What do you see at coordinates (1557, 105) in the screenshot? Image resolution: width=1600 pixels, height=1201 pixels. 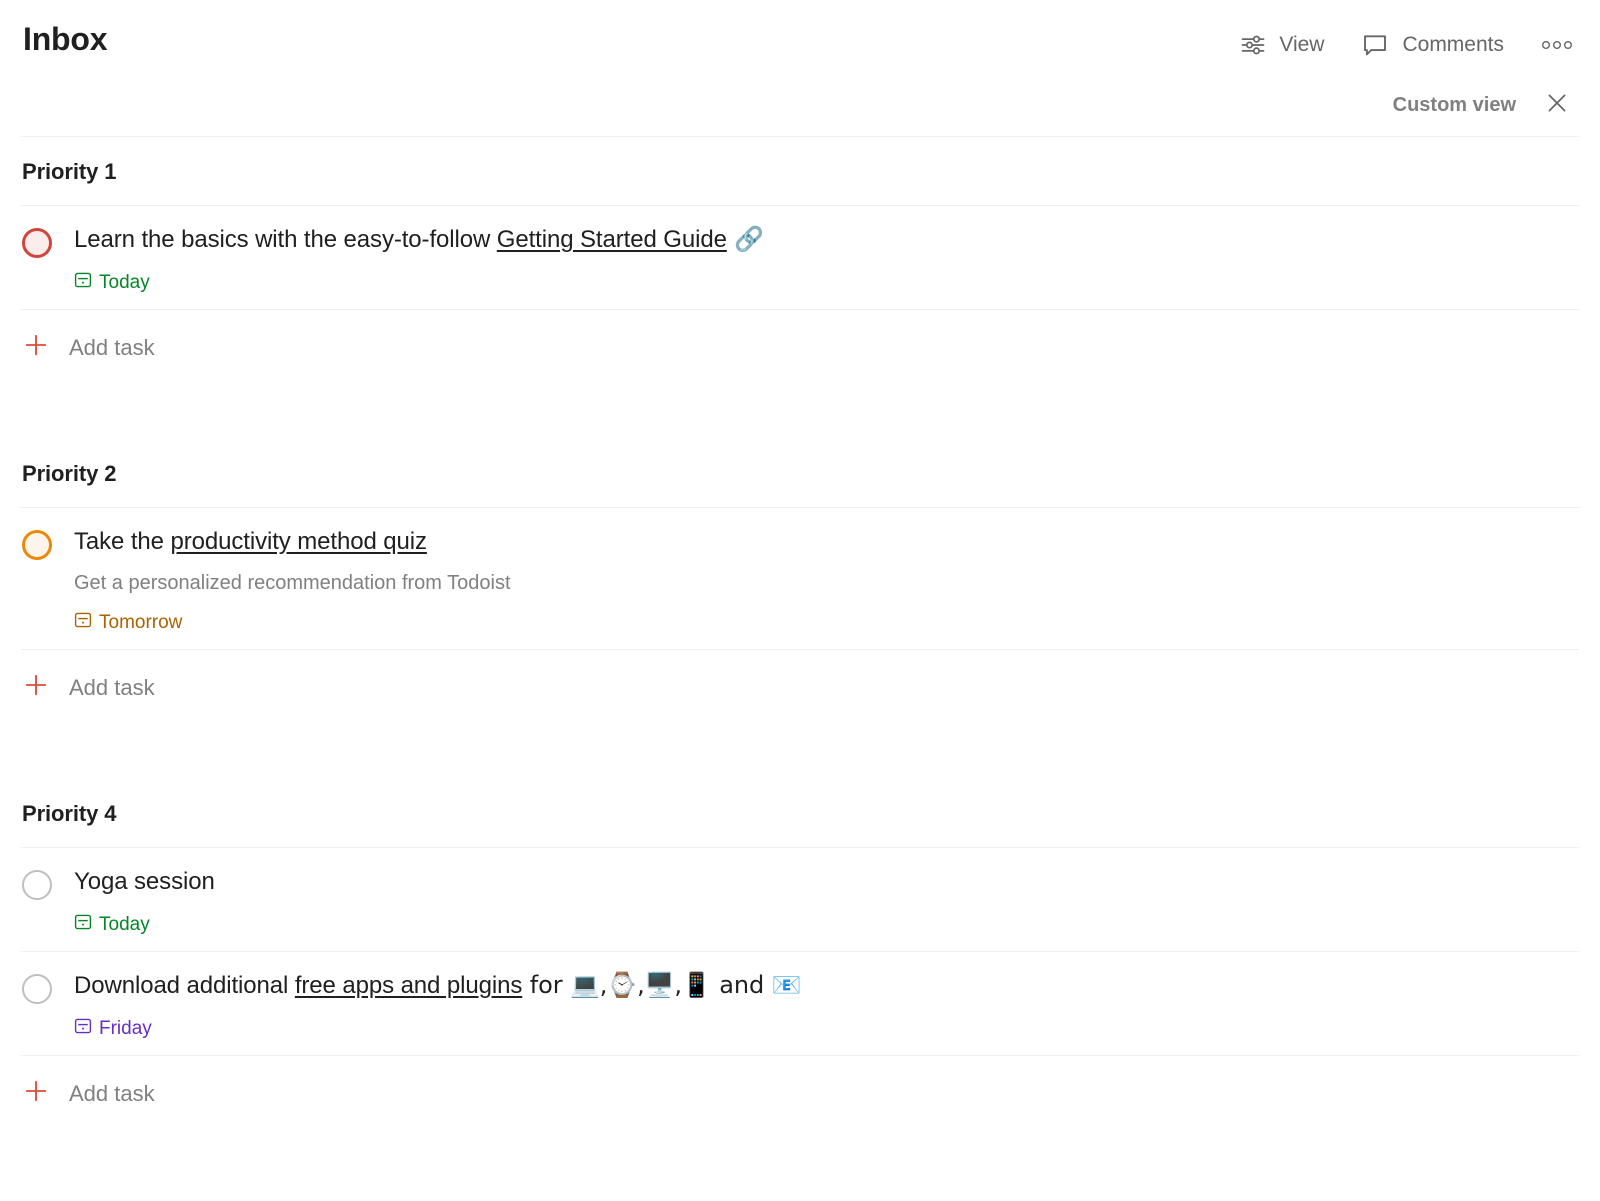 I see `close-icon` at bounding box center [1557, 105].